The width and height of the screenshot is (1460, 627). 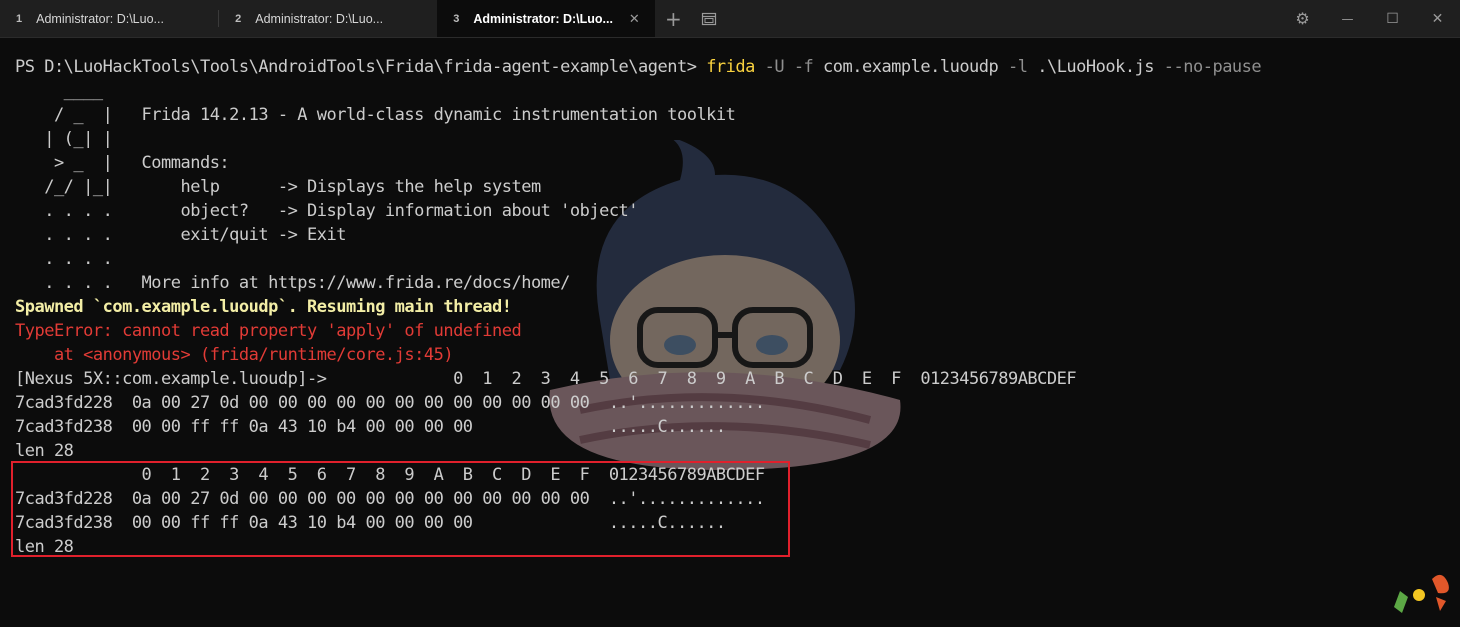 What do you see at coordinates (180, 235) in the screenshot?
I see `banner-line: . . . . exit/quit -> Exit` at bounding box center [180, 235].